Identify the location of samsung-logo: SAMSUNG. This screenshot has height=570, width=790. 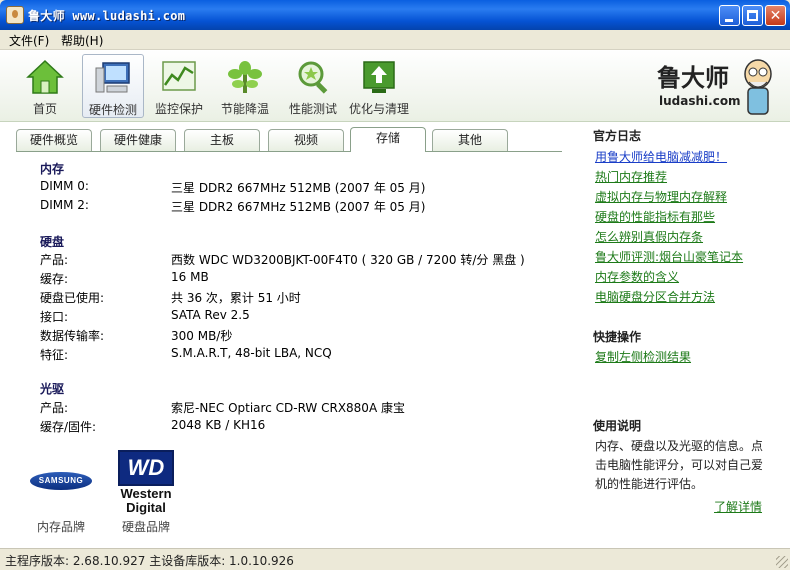
(61, 481).